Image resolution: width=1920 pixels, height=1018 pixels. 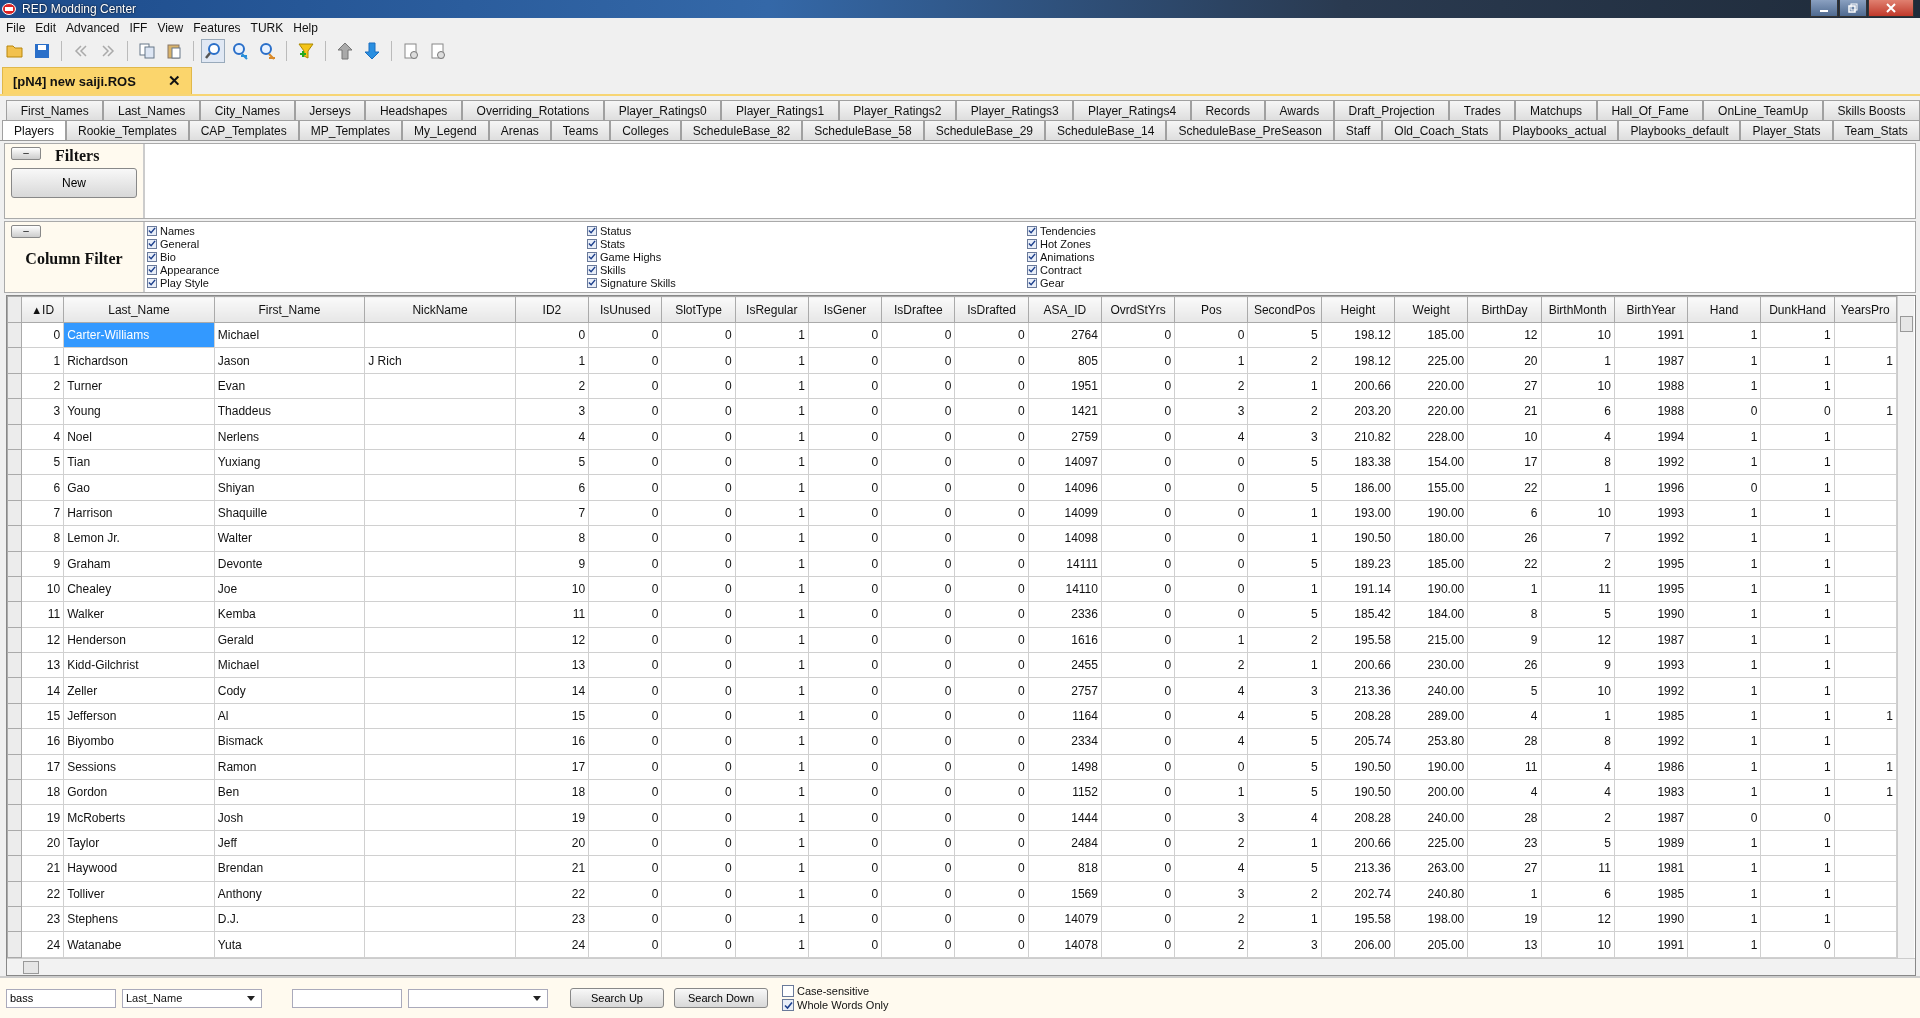 What do you see at coordinates (267, 28) in the screenshot?
I see `menu-item: TURK` at bounding box center [267, 28].